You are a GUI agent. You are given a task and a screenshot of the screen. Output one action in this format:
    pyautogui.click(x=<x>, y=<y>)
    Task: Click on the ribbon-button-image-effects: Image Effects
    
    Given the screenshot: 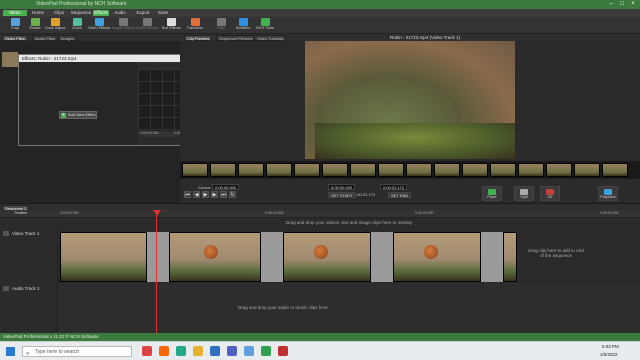 What is the action you would take?
    pyautogui.click(x=123, y=25)
    